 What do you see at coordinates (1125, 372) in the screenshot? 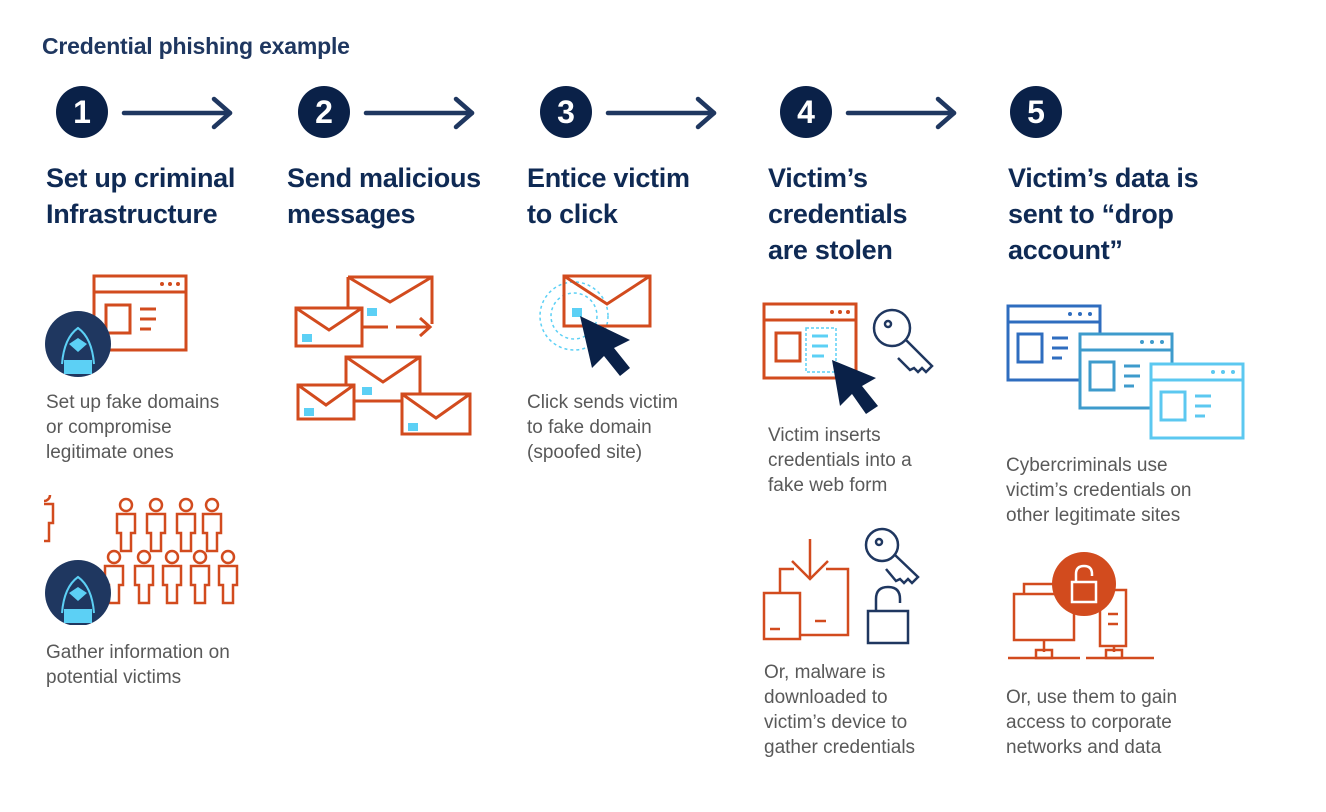
I see `multiple-websites-icon` at bounding box center [1125, 372].